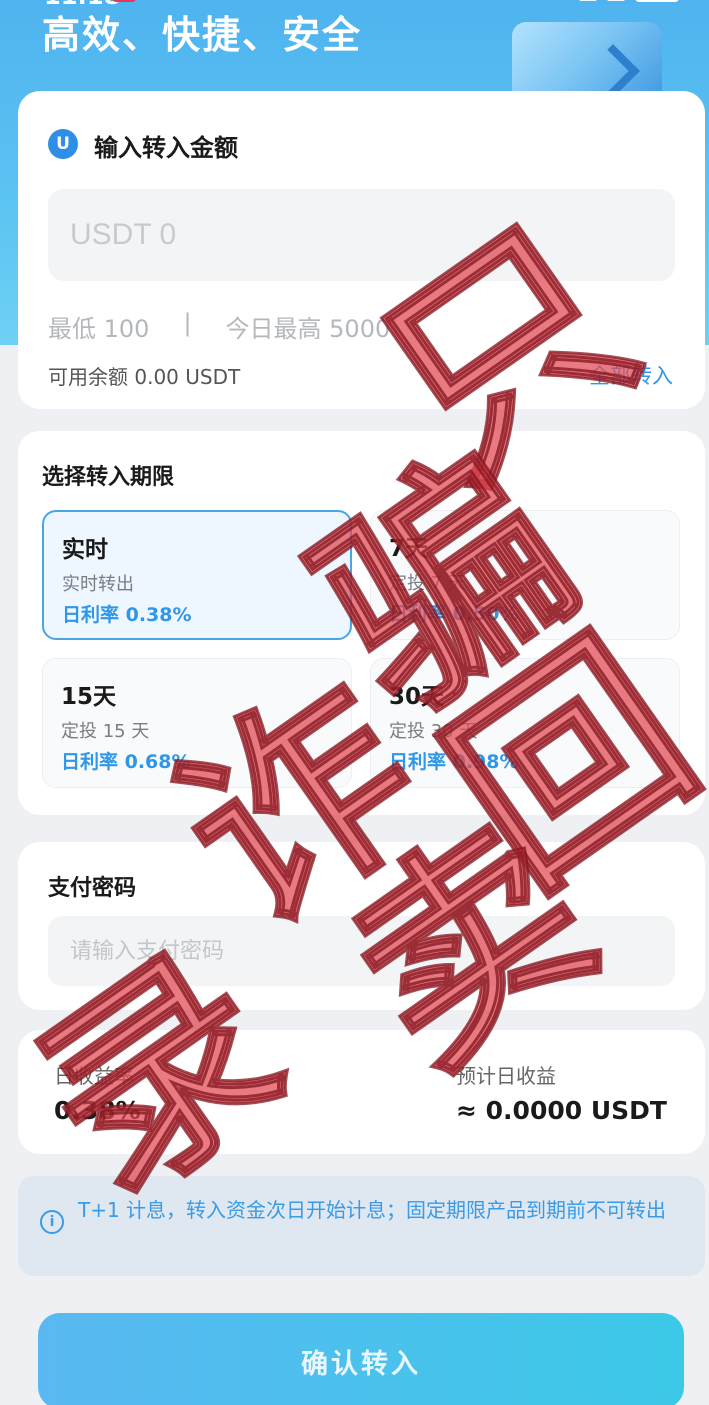 Image resolution: width=709 pixels, height=1405 pixels. What do you see at coordinates (52, 1222) in the screenshot?
I see `info-icon: i` at bounding box center [52, 1222].